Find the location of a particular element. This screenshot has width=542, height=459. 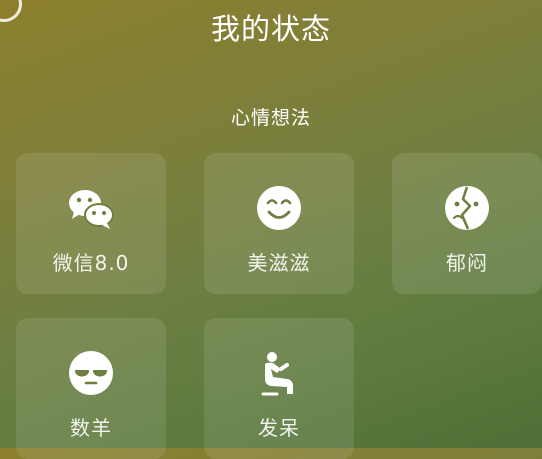

status-tile-happy: 美滋滋 is located at coordinates (279, 223).